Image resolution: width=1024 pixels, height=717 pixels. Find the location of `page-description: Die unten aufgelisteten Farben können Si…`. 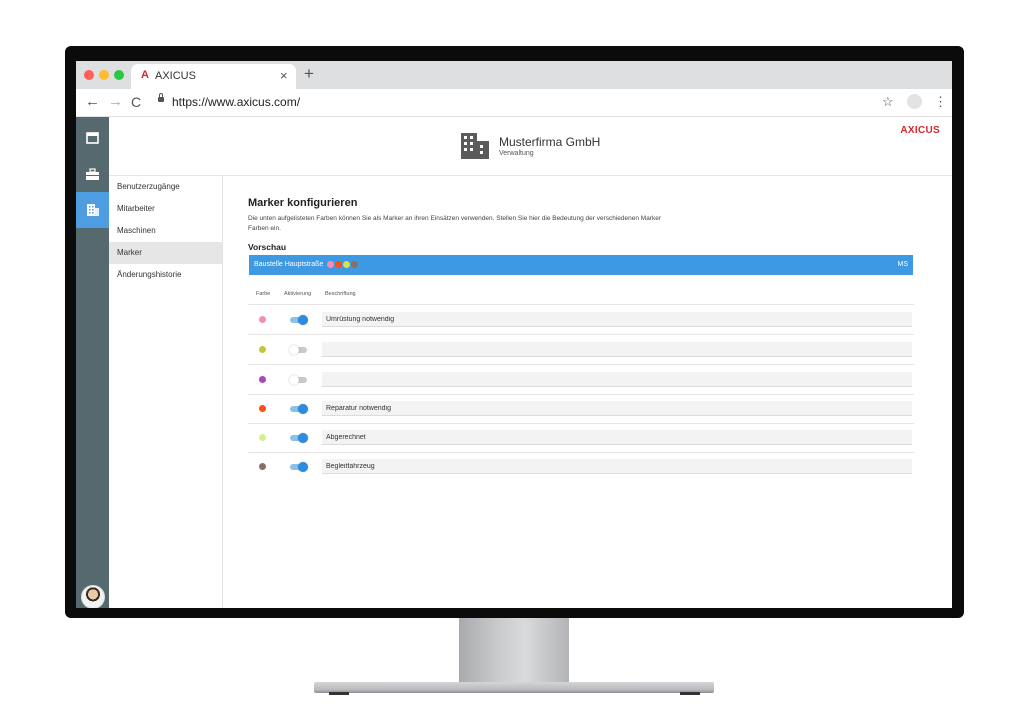

page-description: Die unten aufgelisteten Farben können Si… is located at coordinates (454, 223).